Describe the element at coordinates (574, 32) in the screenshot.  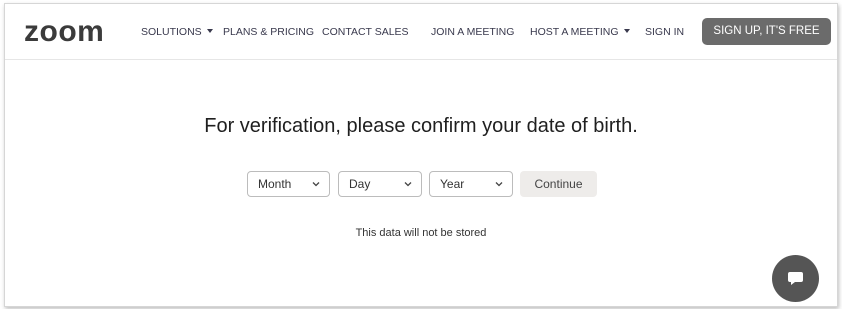
I see `nav-host-meeting-label: HOST A MEETING` at that location.